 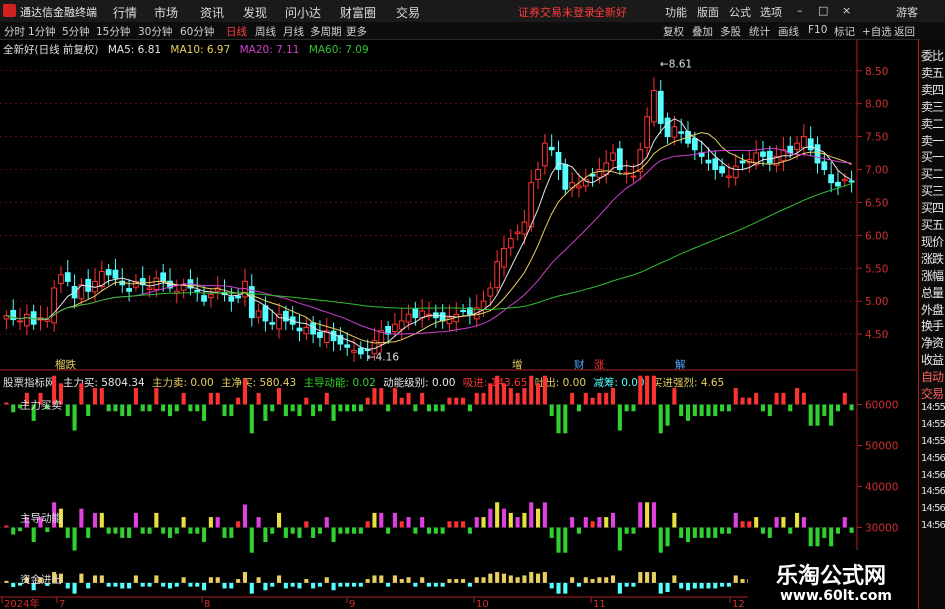 I want to click on period-more: 更多, so click(x=356, y=31).